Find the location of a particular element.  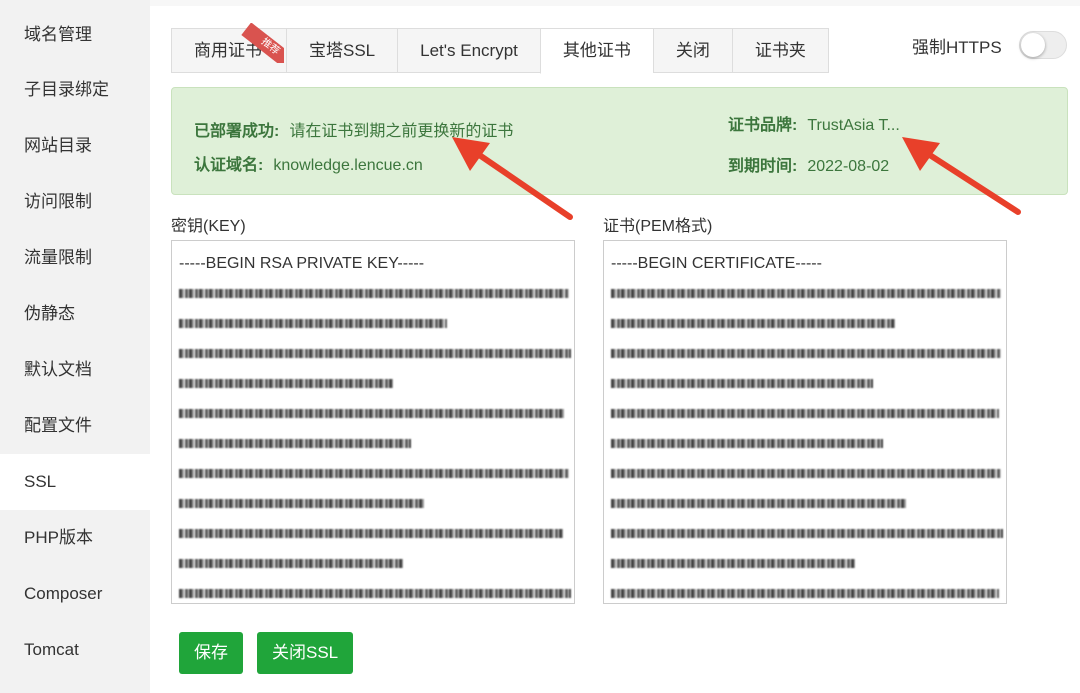

sidebar-item-domain: 域名管理 is located at coordinates (75, 31).